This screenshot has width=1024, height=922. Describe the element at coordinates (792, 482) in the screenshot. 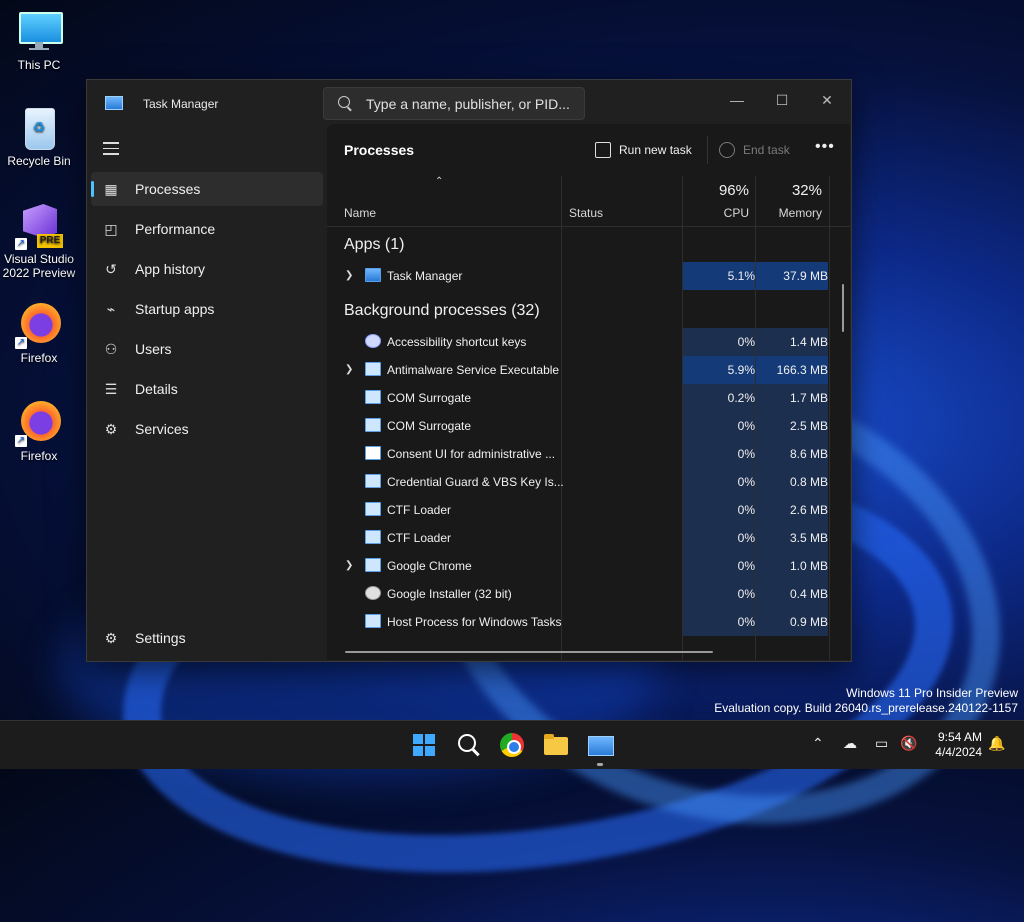

I see `process-memory: 0.8 MB` at that location.